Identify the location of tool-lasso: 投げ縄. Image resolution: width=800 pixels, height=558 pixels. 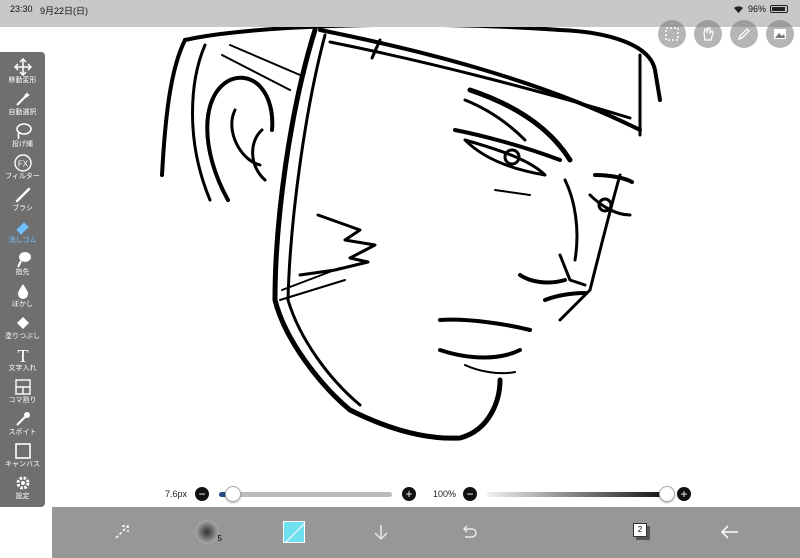
(22, 138).